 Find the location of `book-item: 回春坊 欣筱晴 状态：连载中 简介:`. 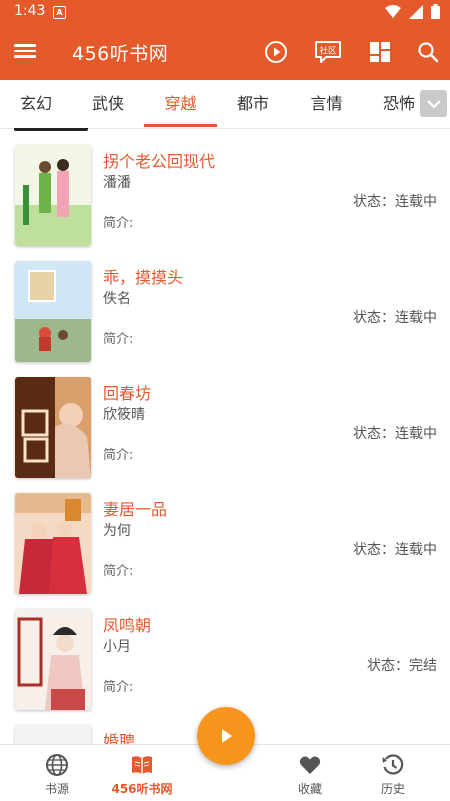

book-item: 回春坊 欣筱晴 状态：连载中 简介: is located at coordinates (225, 419).